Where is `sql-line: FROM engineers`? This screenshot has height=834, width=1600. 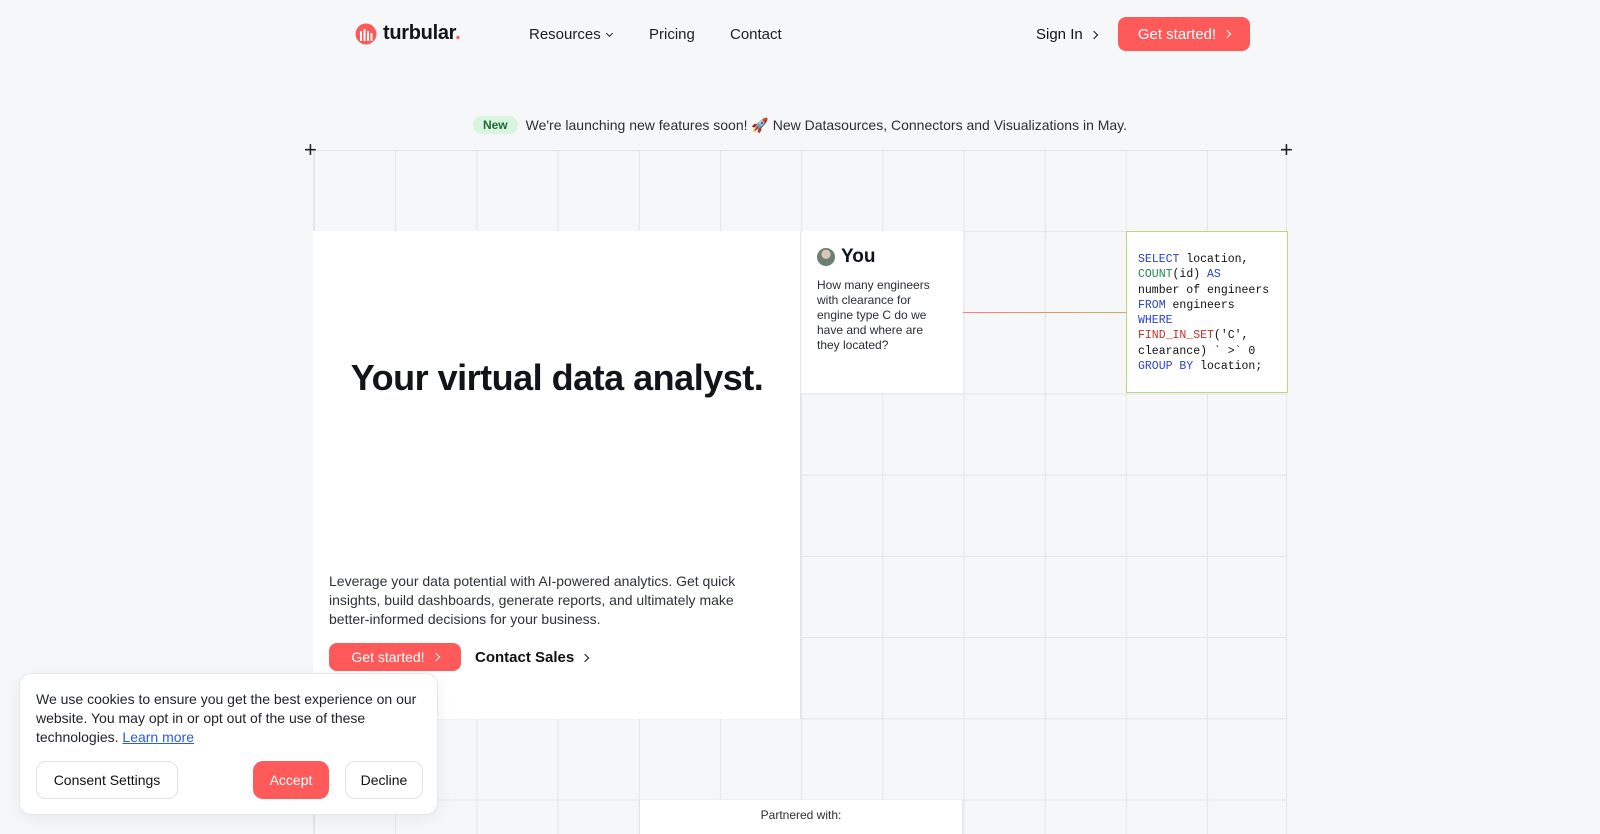
sql-line: FROM engineers is located at coordinates (1207, 305).